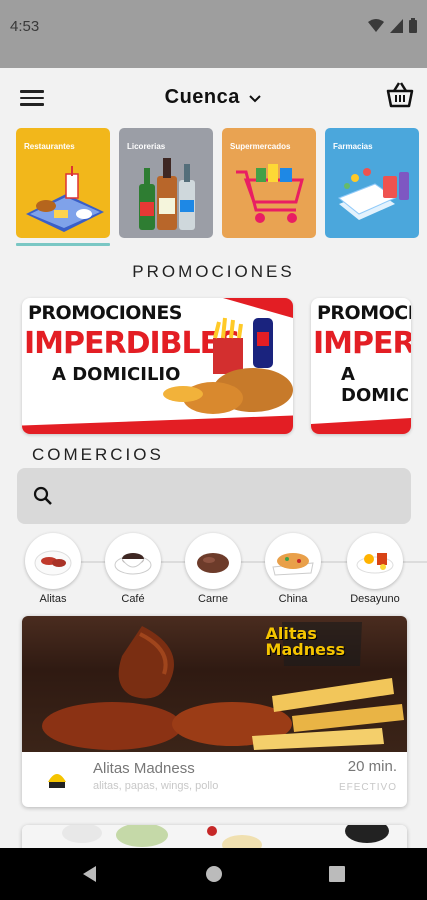 Image resolution: width=427 pixels, height=900 pixels. I want to click on store-cover-image: Alitas Madness, so click(214, 684).